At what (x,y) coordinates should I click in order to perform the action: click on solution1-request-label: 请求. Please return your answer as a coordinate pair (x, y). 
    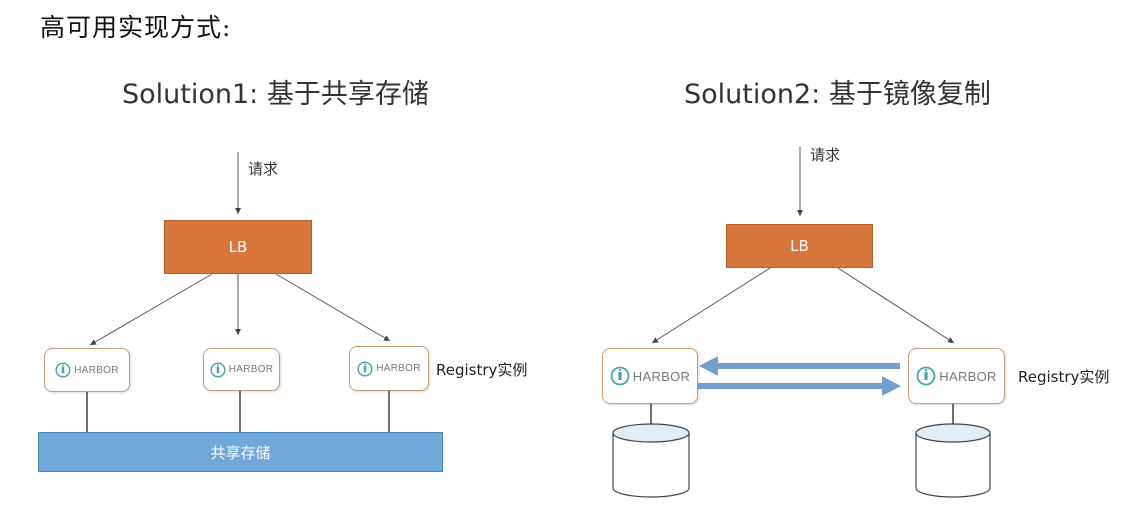
    Looking at the image, I should click on (263, 169).